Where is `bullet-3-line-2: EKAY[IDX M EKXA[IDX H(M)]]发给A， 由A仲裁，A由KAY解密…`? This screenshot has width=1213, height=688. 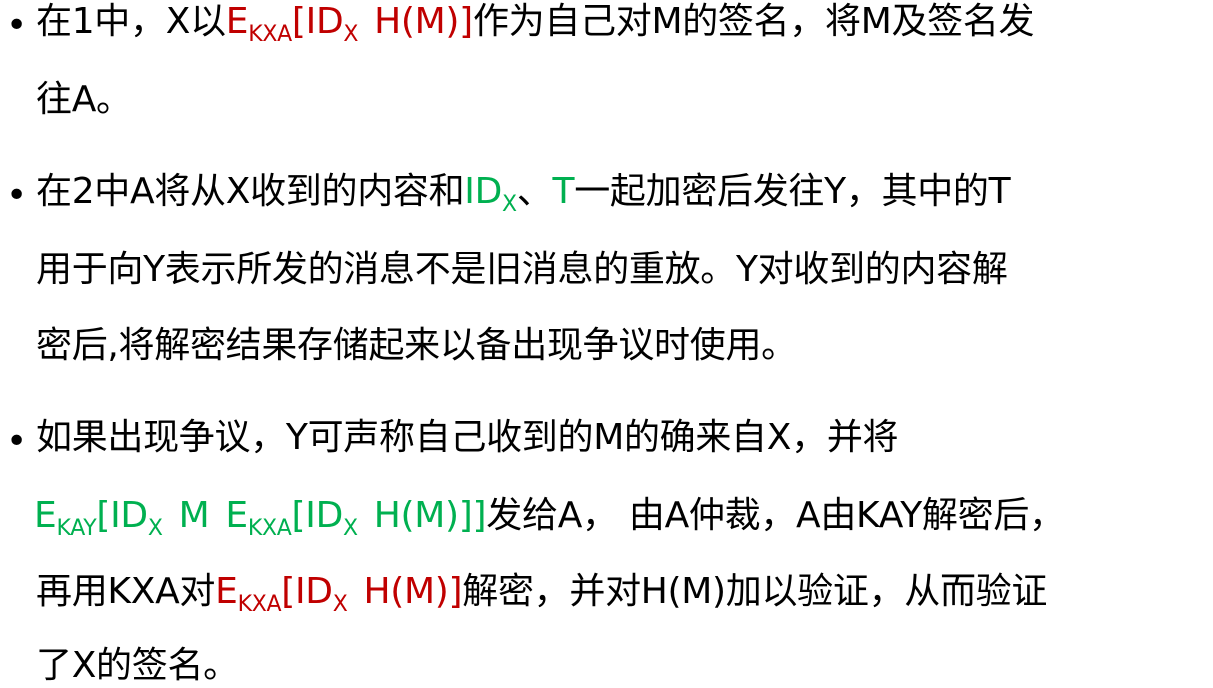 bullet-3-line-2: EKAY[IDX M EKXA[IDX H(M)]]发给A， 由A仲裁，A由KAY解密… is located at coordinates (549, 517).